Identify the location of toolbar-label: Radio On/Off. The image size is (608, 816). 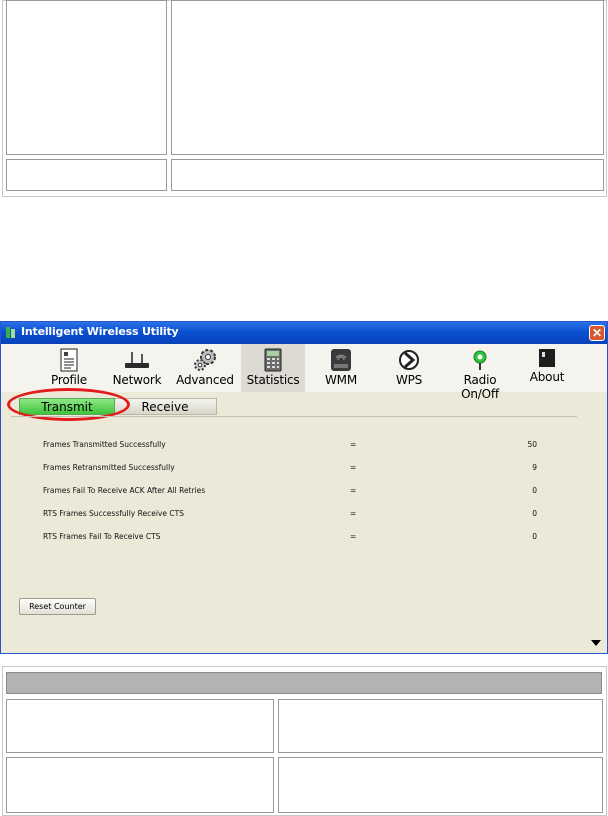
(480, 387).